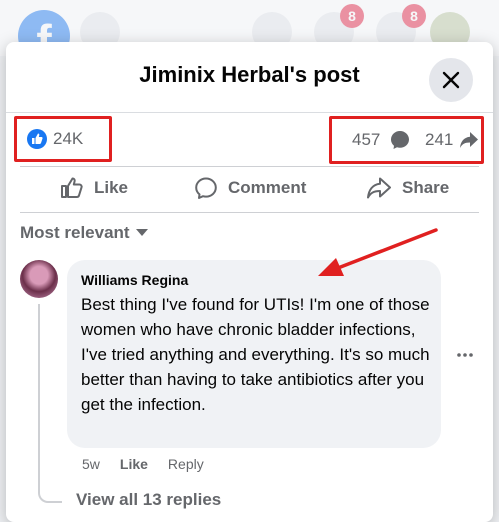  I want to click on close-button, so click(451, 80).